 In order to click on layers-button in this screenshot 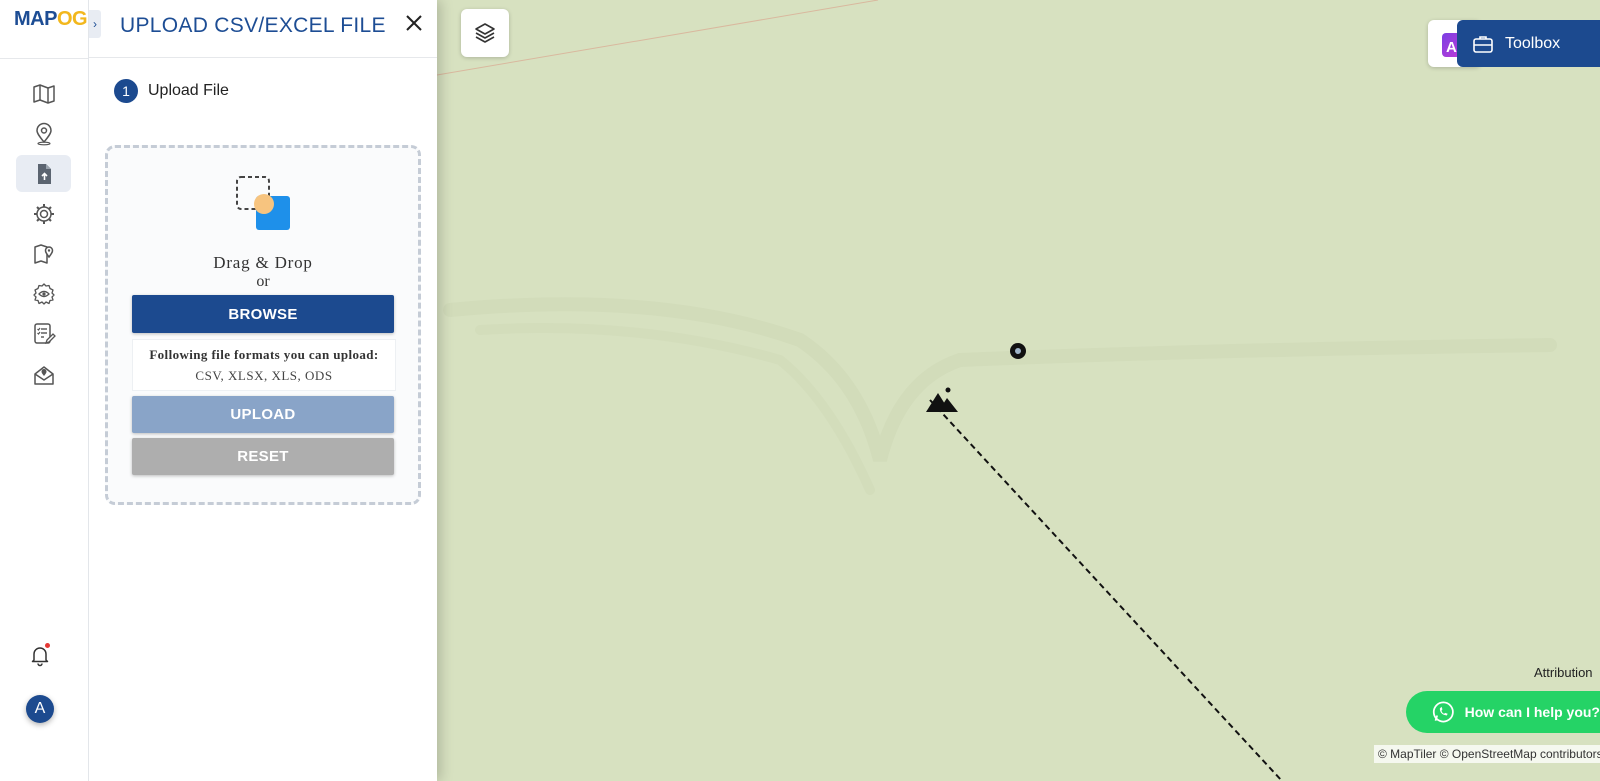, I will do `click(485, 33)`.